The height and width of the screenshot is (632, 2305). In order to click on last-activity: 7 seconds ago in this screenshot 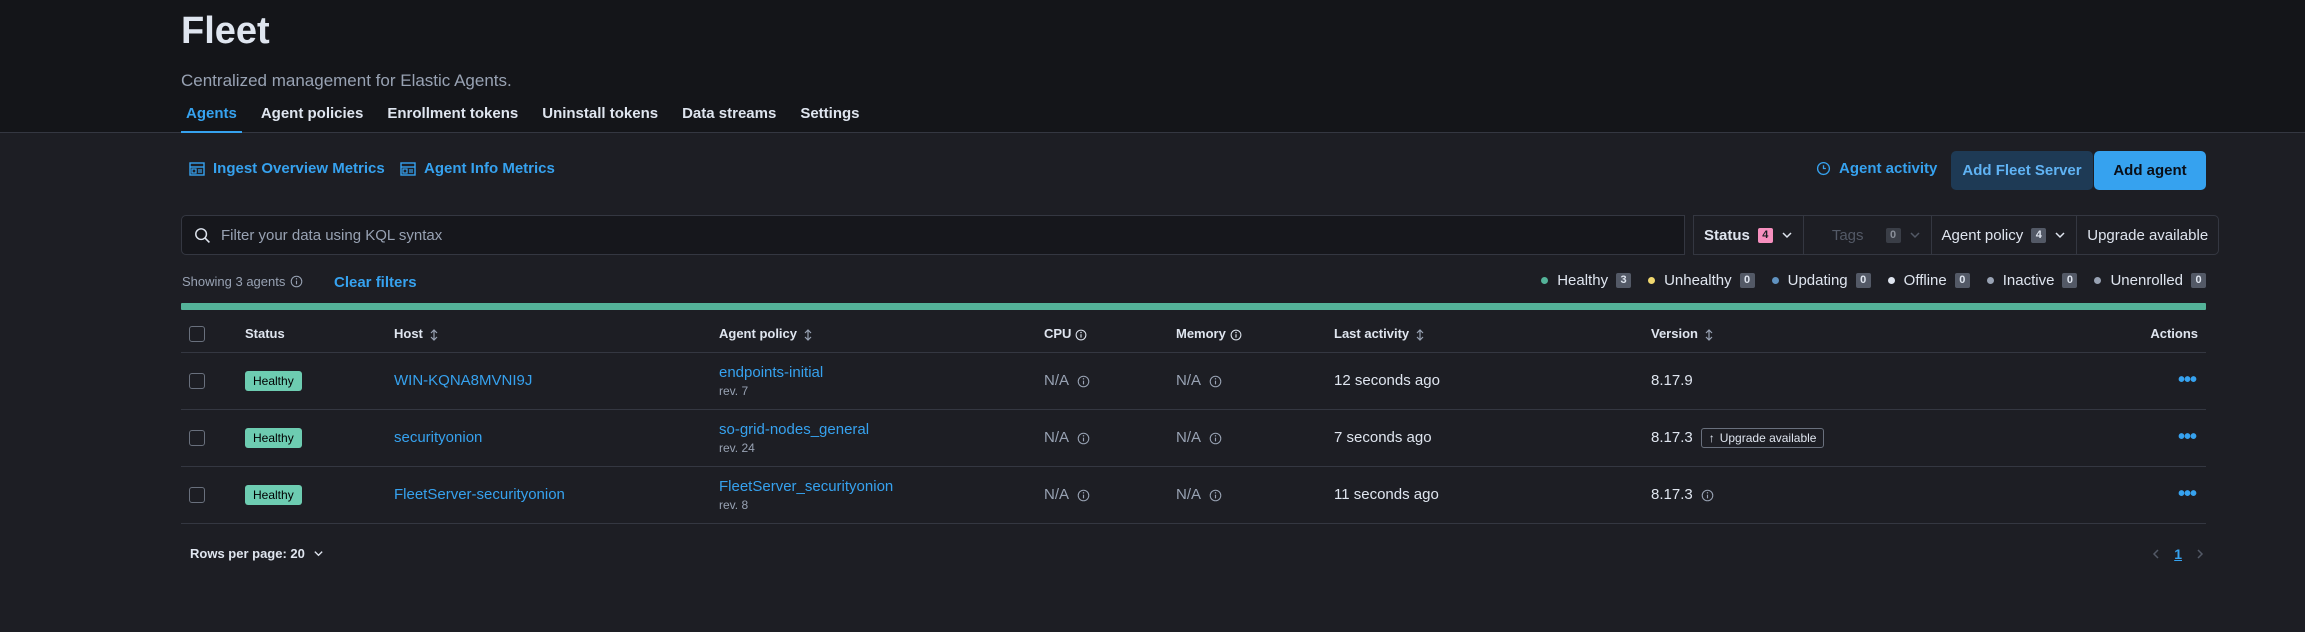, I will do `click(1492, 438)`.